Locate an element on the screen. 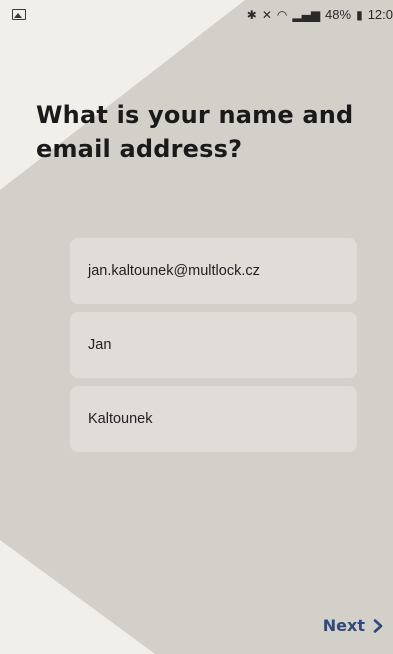 The height and width of the screenshot is (654, 393). image-notification-icon is located at coordinates (19, 14).